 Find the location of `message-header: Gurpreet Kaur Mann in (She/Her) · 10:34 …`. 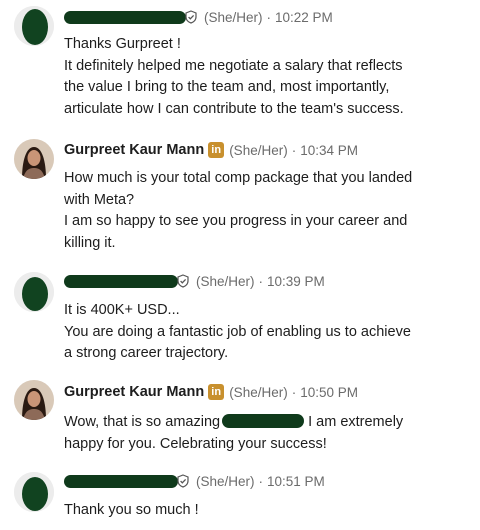

message-header: Gurpreet Kaur Mann in (She/Her) · 10:34 … is located at coordinates (211, 150).